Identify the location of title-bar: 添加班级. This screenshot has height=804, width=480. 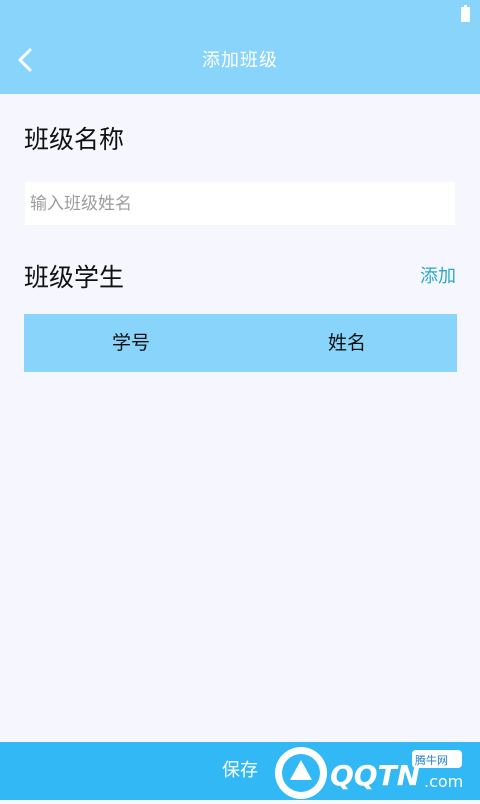
(240, 61).